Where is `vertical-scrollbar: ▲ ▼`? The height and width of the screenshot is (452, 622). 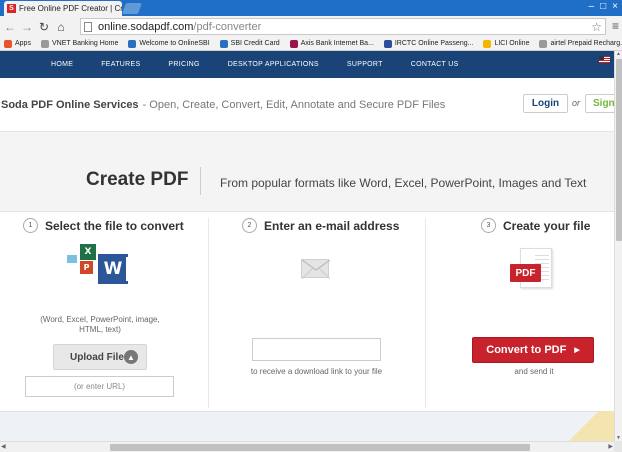
vertical-scrollbar: ▲ ▼ is located at coordinates (618, 246).